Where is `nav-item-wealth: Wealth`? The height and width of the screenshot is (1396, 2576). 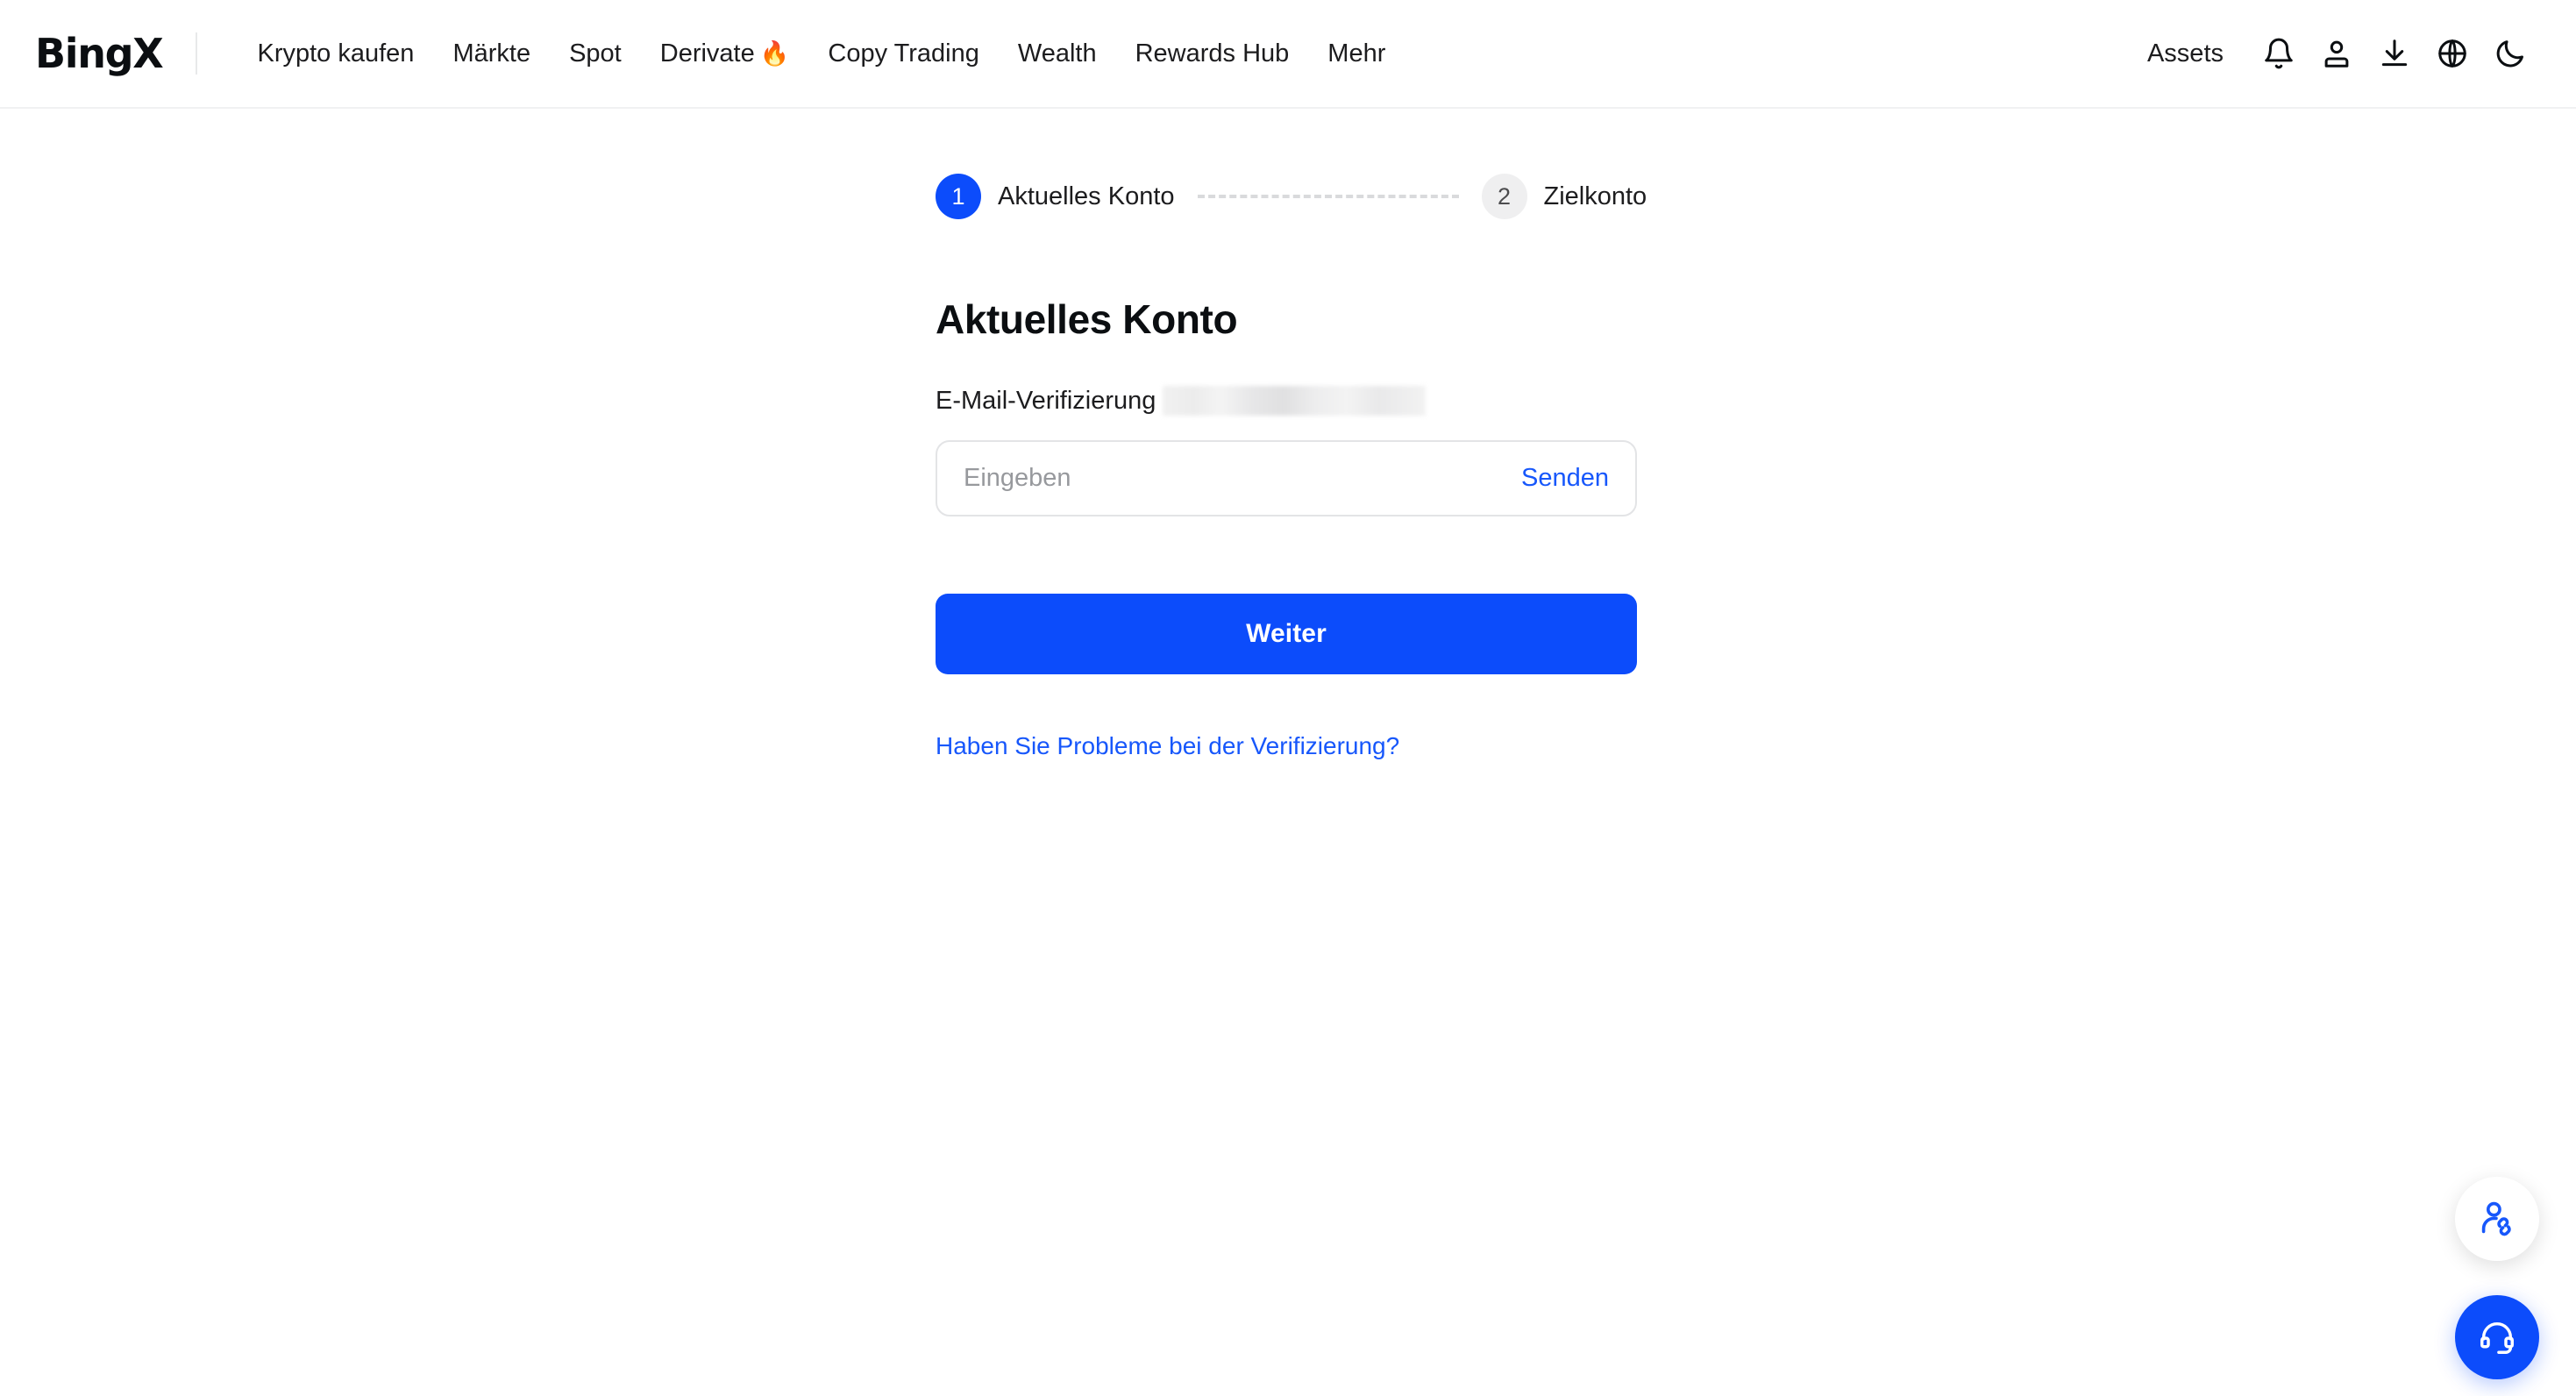
nav-item-wealth: Wealth is located at coordinates (1057, 53).